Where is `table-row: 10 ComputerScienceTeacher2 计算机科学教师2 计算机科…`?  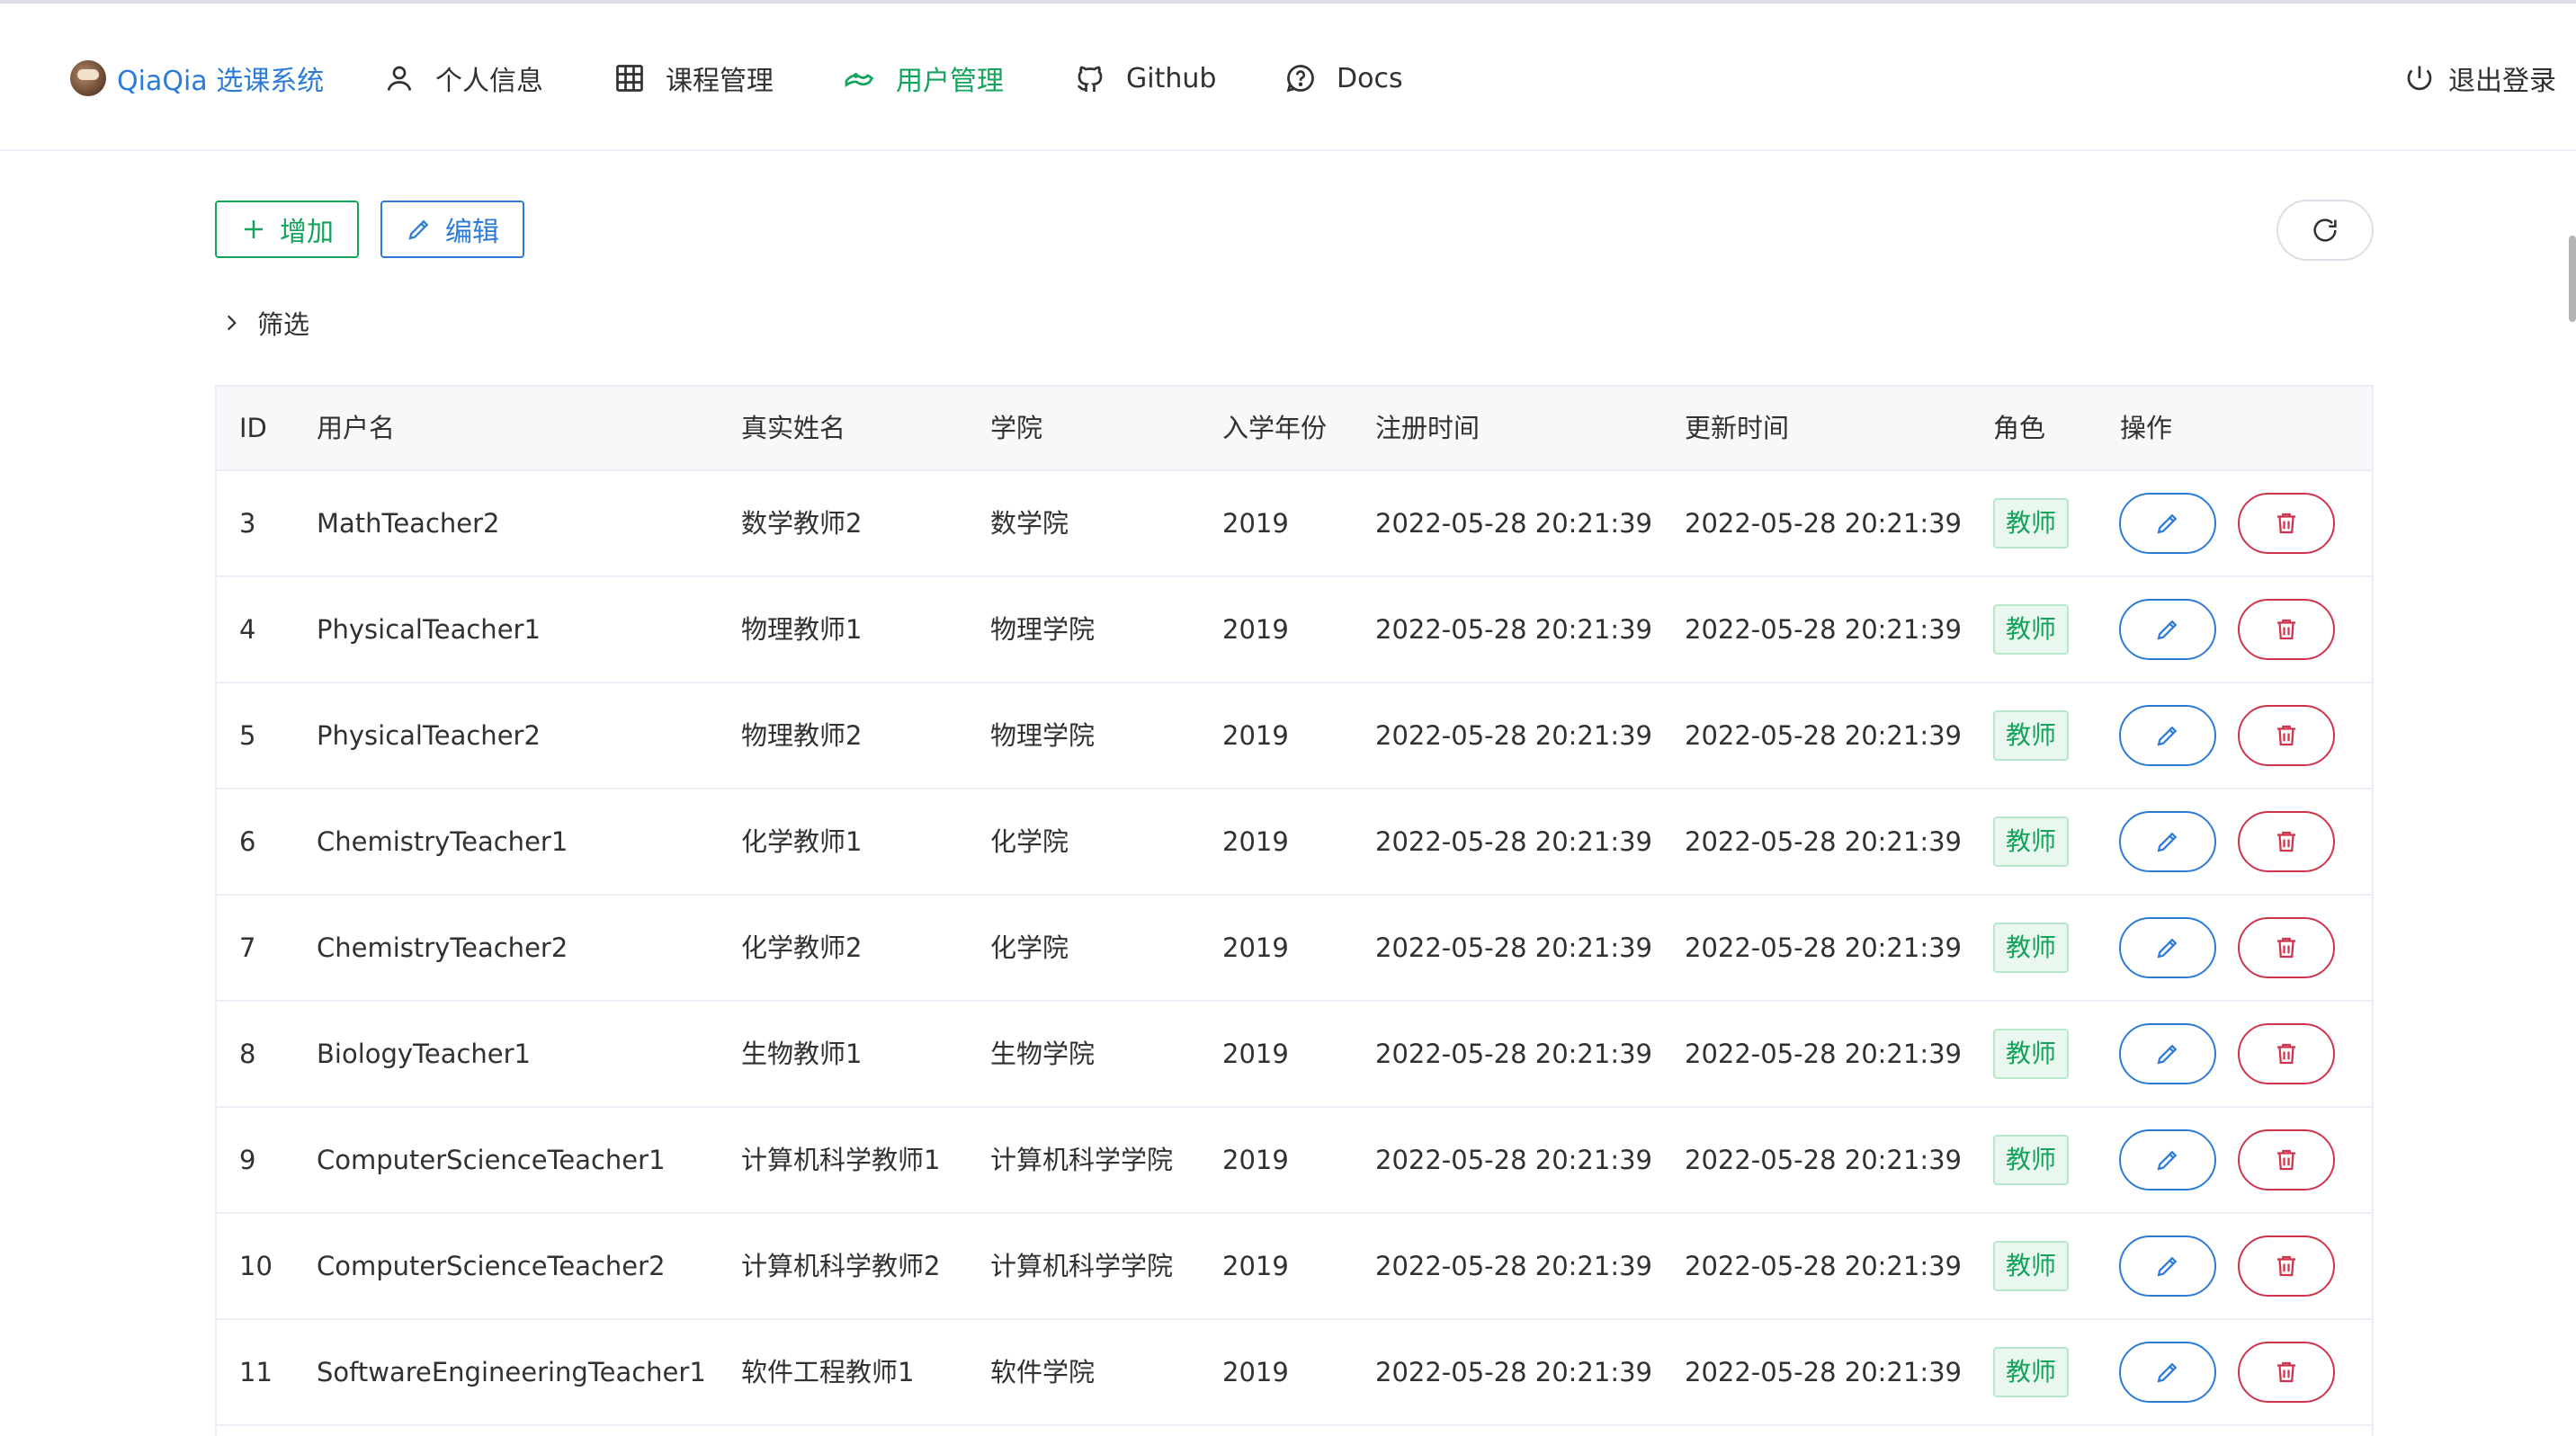
table-row: 10 ComputerScienceTeacher2 计算机科学教师2 计算机科… is located at coordinates (1294, 1267).